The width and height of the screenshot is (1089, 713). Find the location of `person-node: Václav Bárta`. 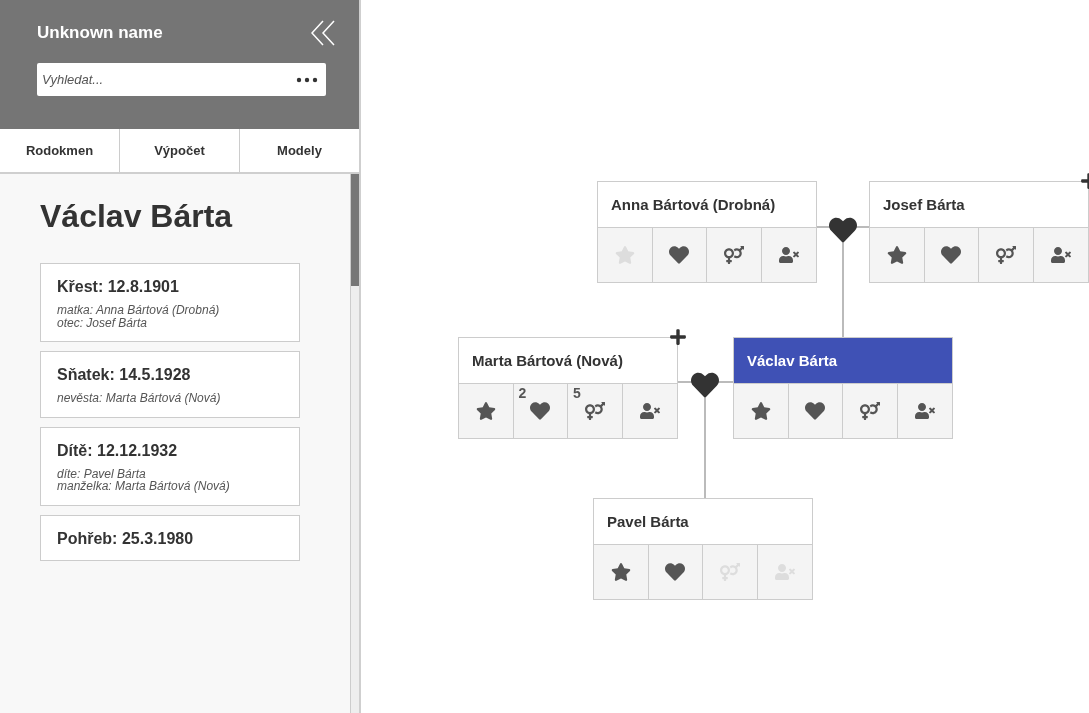

person-node: Václav Bárta is located at coordinates (843, 388).